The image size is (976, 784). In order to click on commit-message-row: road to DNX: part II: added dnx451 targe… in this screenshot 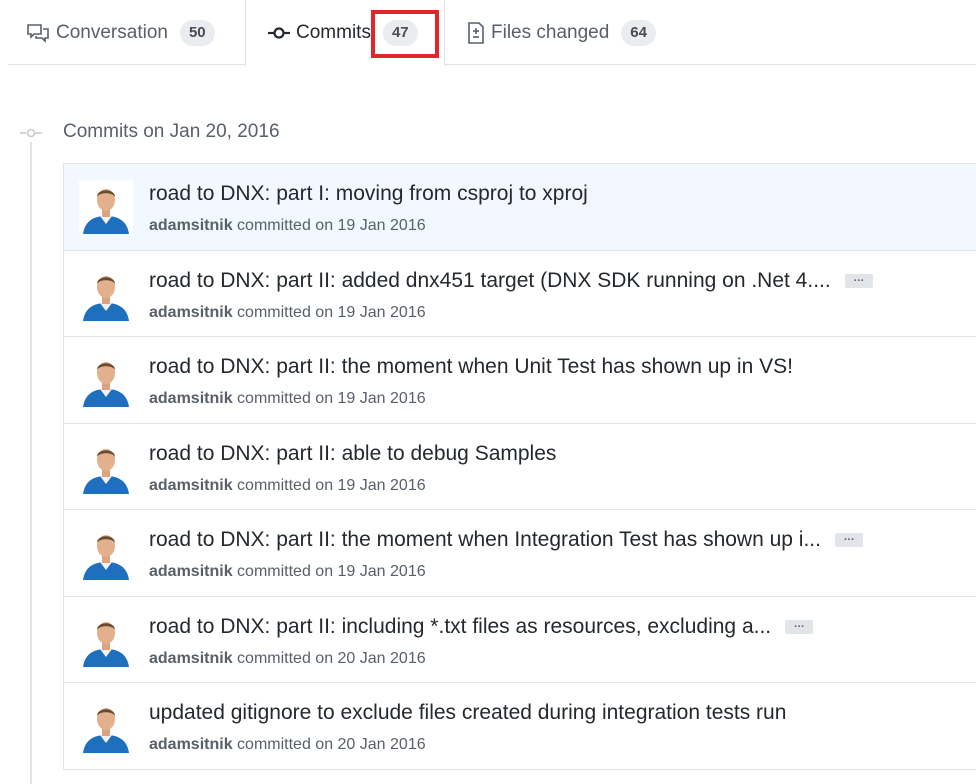, I will do `click(511, 281)`.